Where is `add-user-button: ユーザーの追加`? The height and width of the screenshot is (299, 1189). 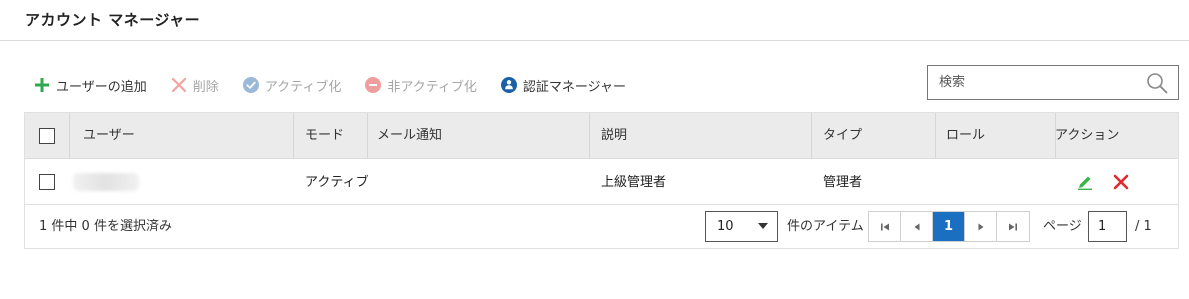 add-user-button: ユーザーの追加 is located at coordinates (90, 85).